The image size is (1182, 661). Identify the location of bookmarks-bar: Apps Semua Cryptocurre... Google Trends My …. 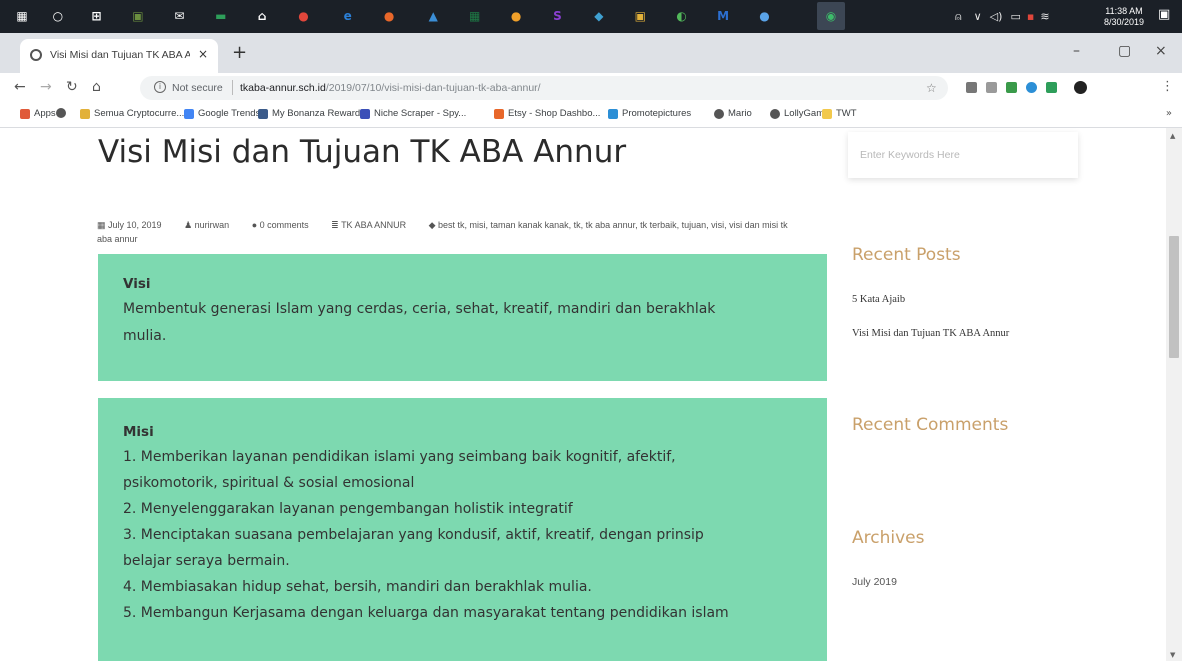
(591, 115).